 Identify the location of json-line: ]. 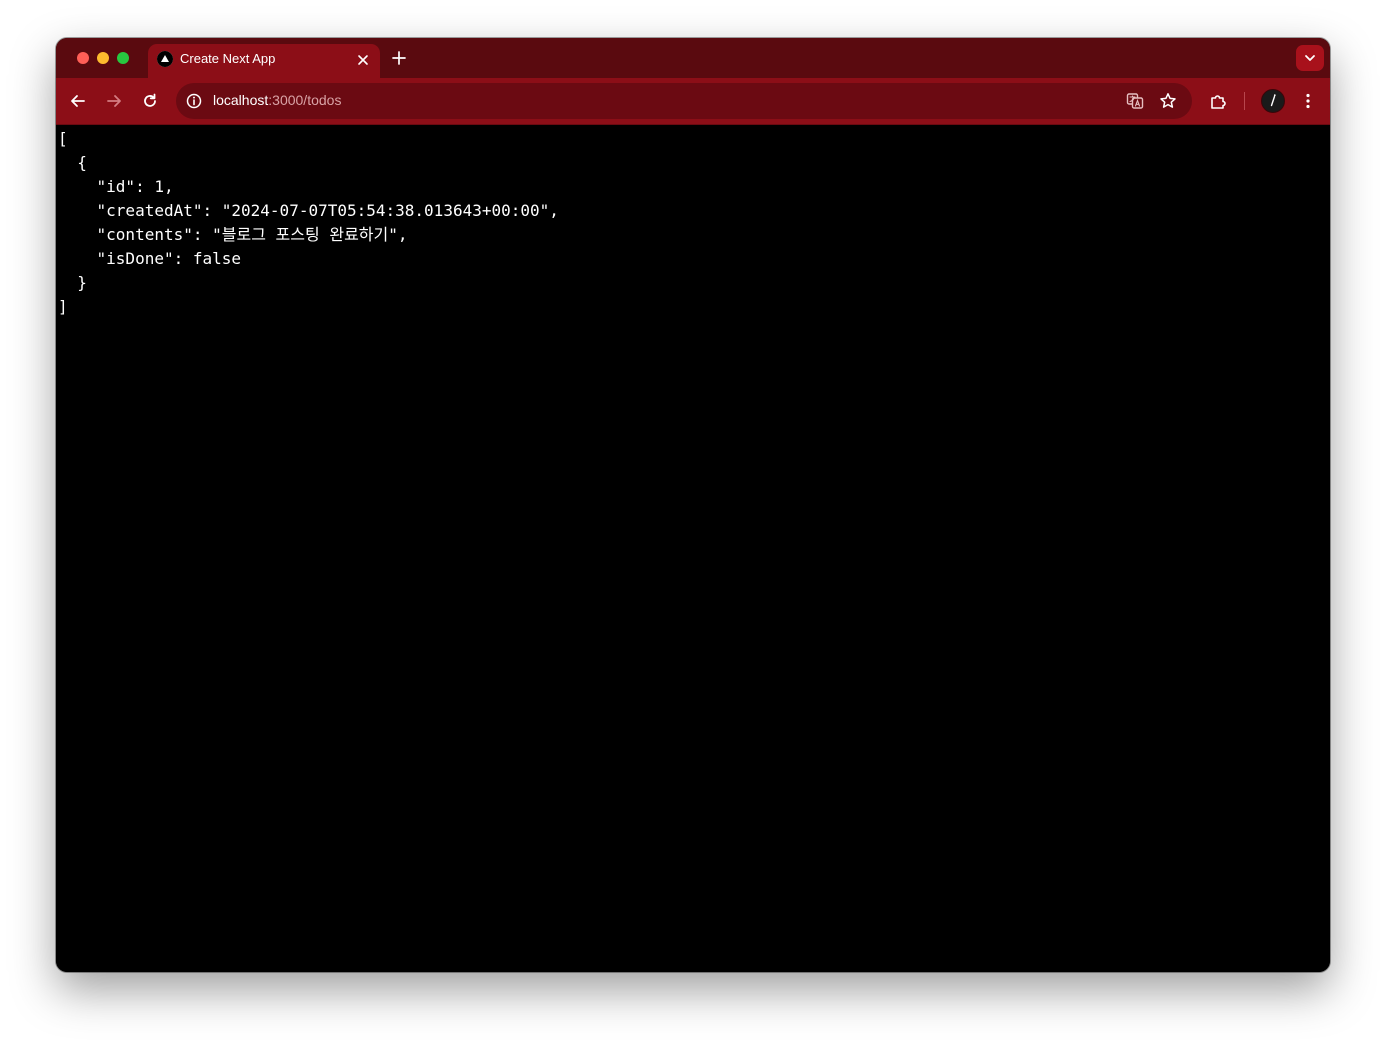
(63, 306).